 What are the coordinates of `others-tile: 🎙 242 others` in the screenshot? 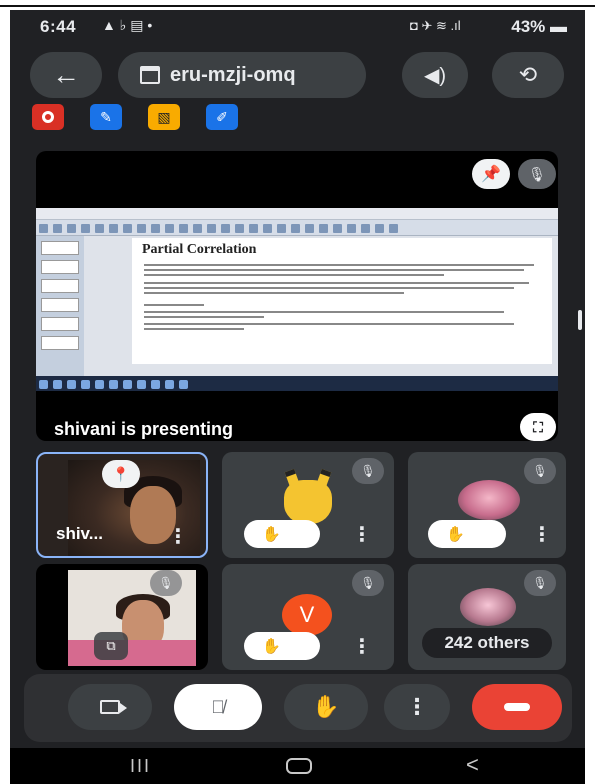 It's located at (487, 617).